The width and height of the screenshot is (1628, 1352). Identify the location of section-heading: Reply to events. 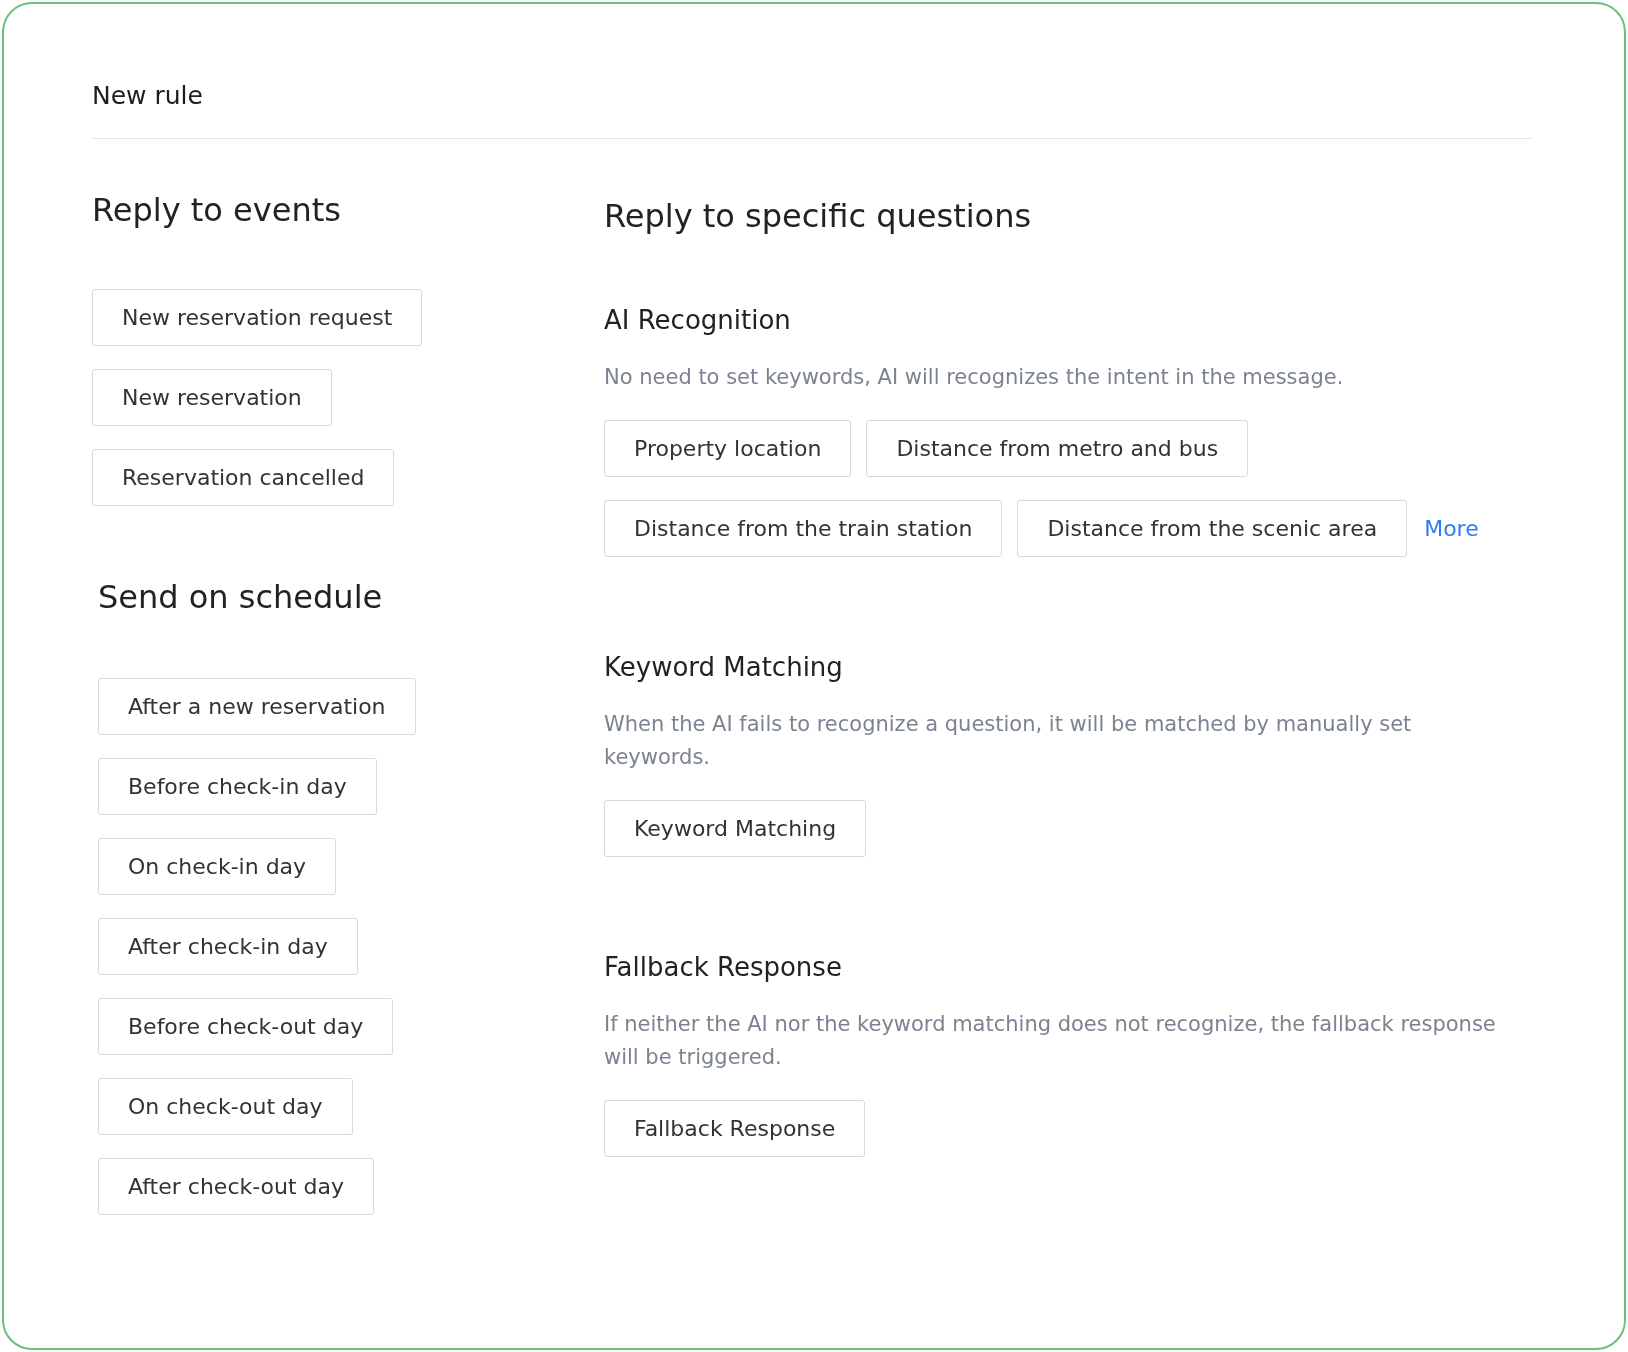
(217, 210).